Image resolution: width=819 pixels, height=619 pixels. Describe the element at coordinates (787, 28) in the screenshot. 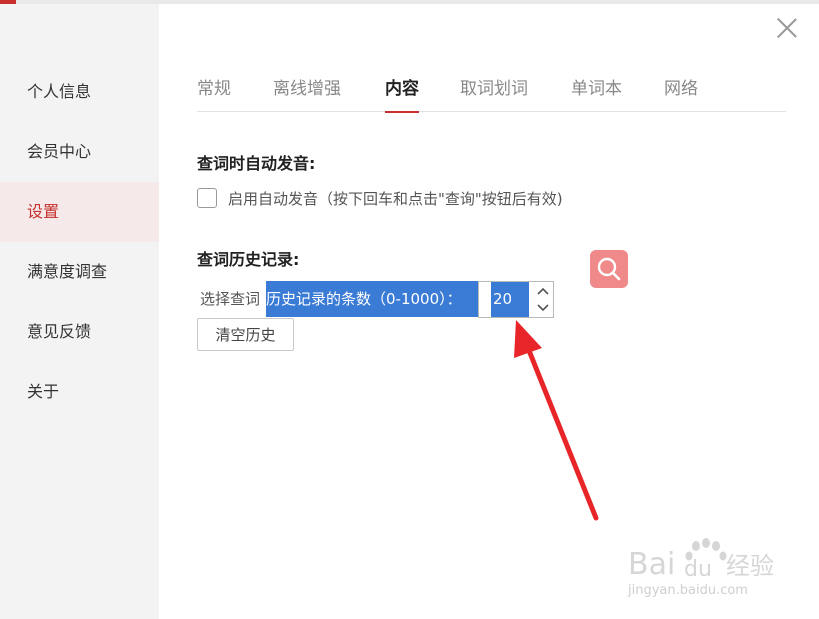

I see `close-icon` at that location.